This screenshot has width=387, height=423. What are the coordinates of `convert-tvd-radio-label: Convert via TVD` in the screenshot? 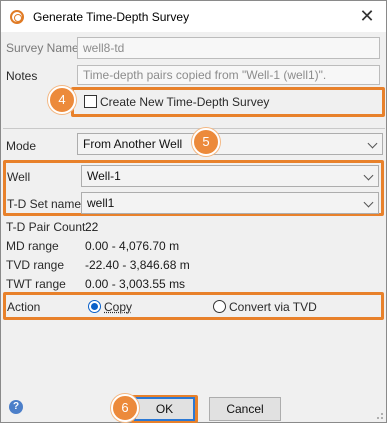 It's located at (273, 307).